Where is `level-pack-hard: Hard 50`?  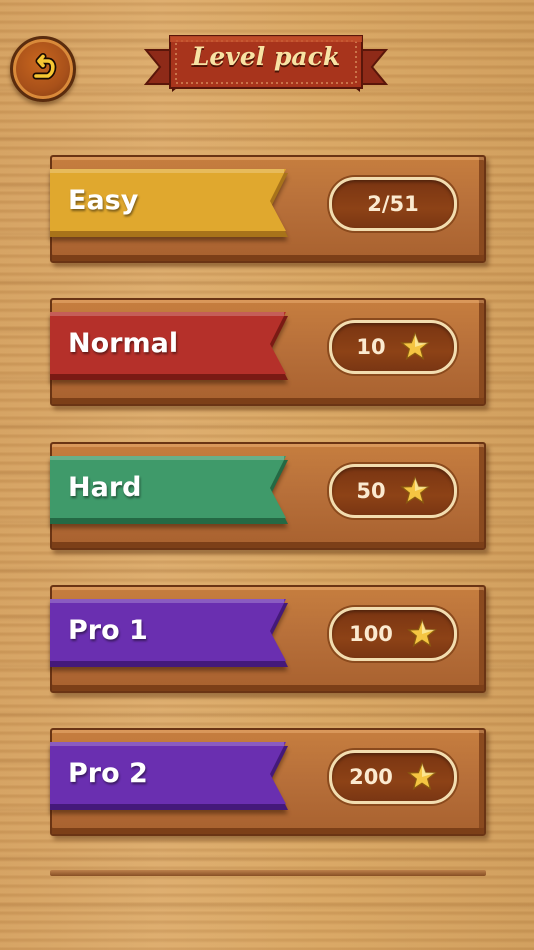 level-pack-hard: Hard 50 is located at coordinates (268, 496).